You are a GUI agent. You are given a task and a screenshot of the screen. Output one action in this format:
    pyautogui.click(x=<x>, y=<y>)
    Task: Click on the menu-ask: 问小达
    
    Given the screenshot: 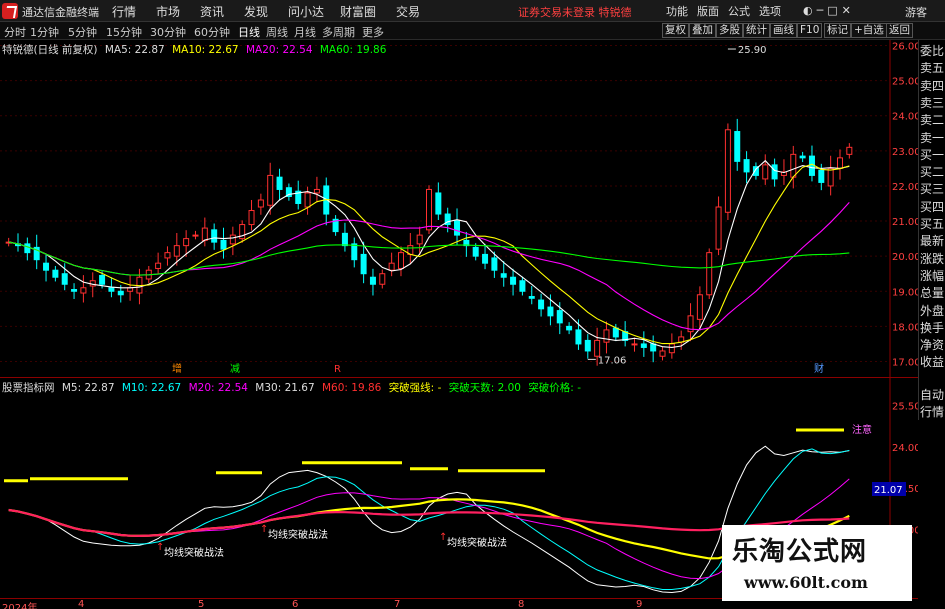 What is the action you would take?
    pyautogui.click(x=306, y=11)
    